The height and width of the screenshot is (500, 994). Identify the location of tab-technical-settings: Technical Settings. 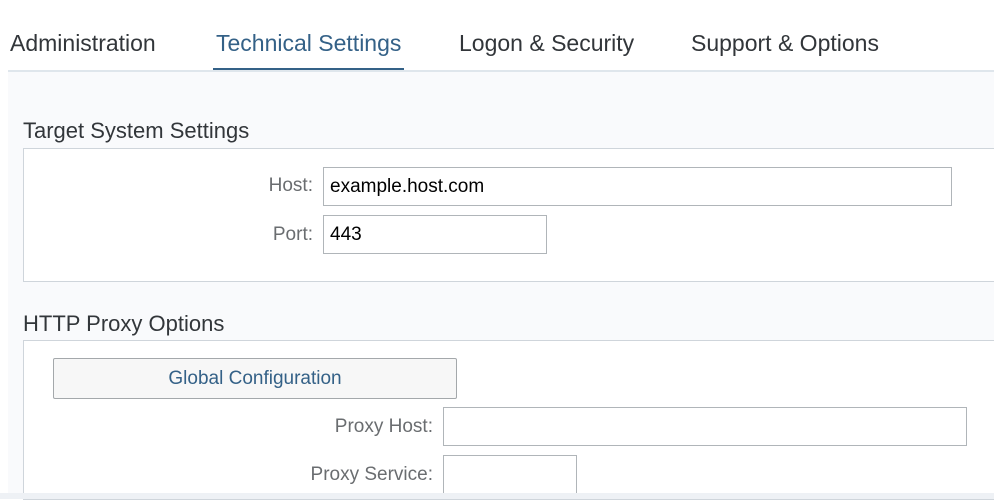
(308, 51).